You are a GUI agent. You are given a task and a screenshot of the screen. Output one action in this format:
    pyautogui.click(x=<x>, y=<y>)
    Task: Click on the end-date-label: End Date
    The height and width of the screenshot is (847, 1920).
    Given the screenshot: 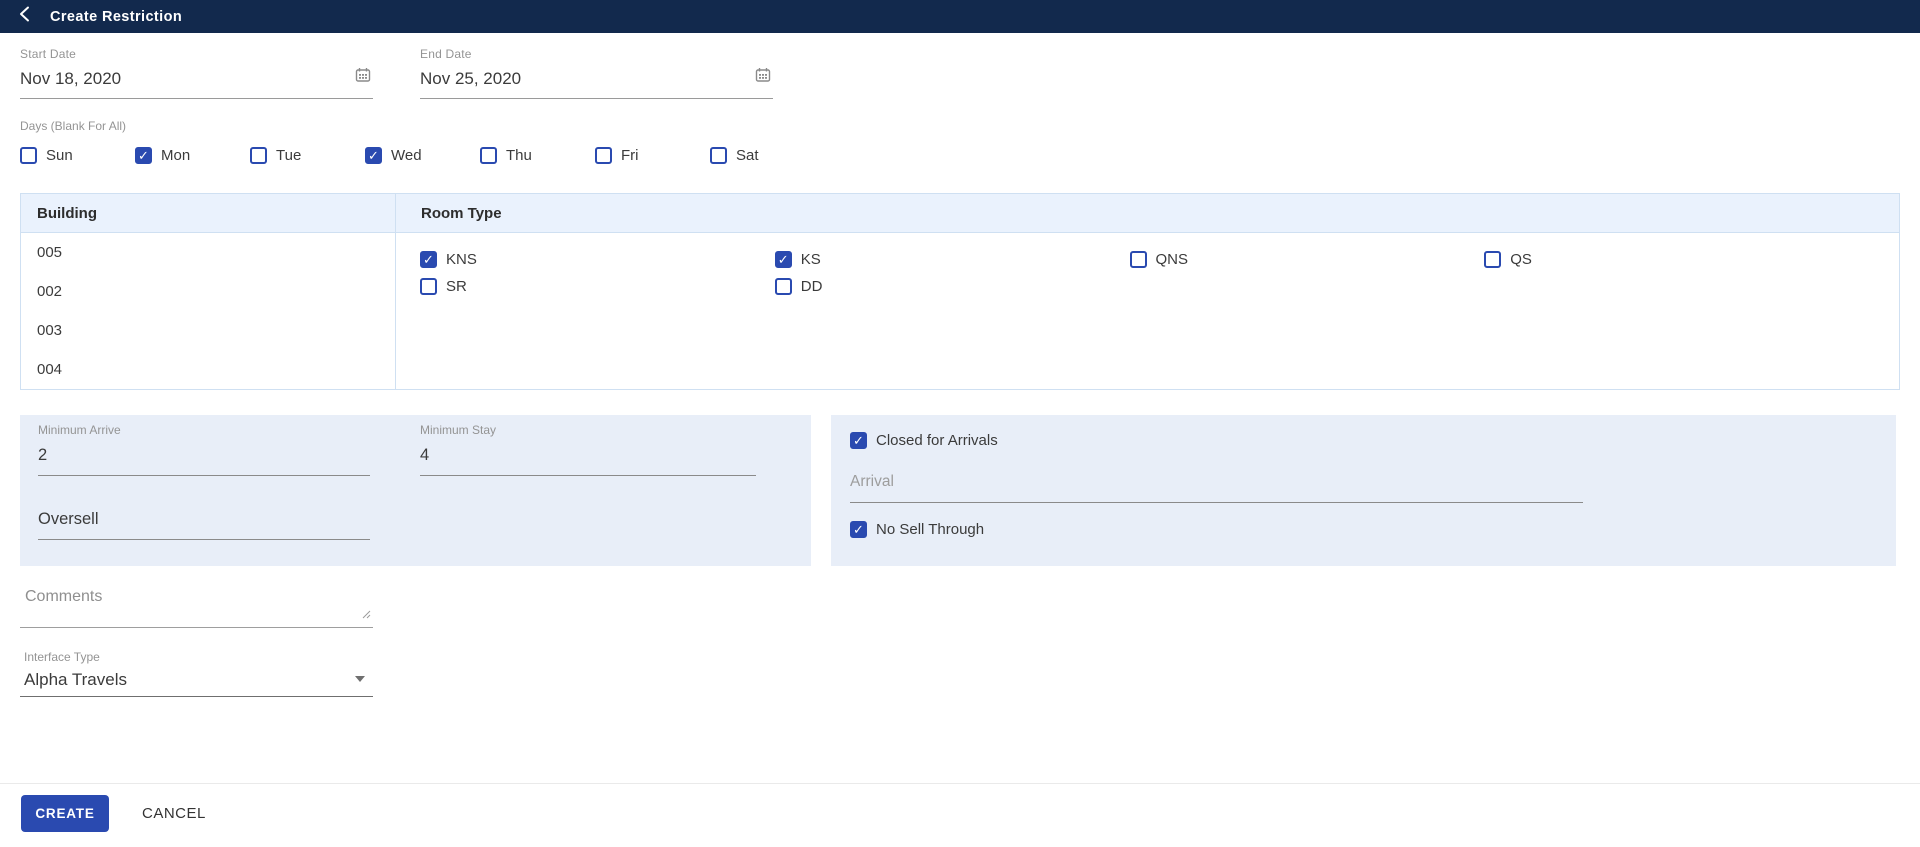 What is the action you would take?
    pyautogui.click(x=446, y=54)
    